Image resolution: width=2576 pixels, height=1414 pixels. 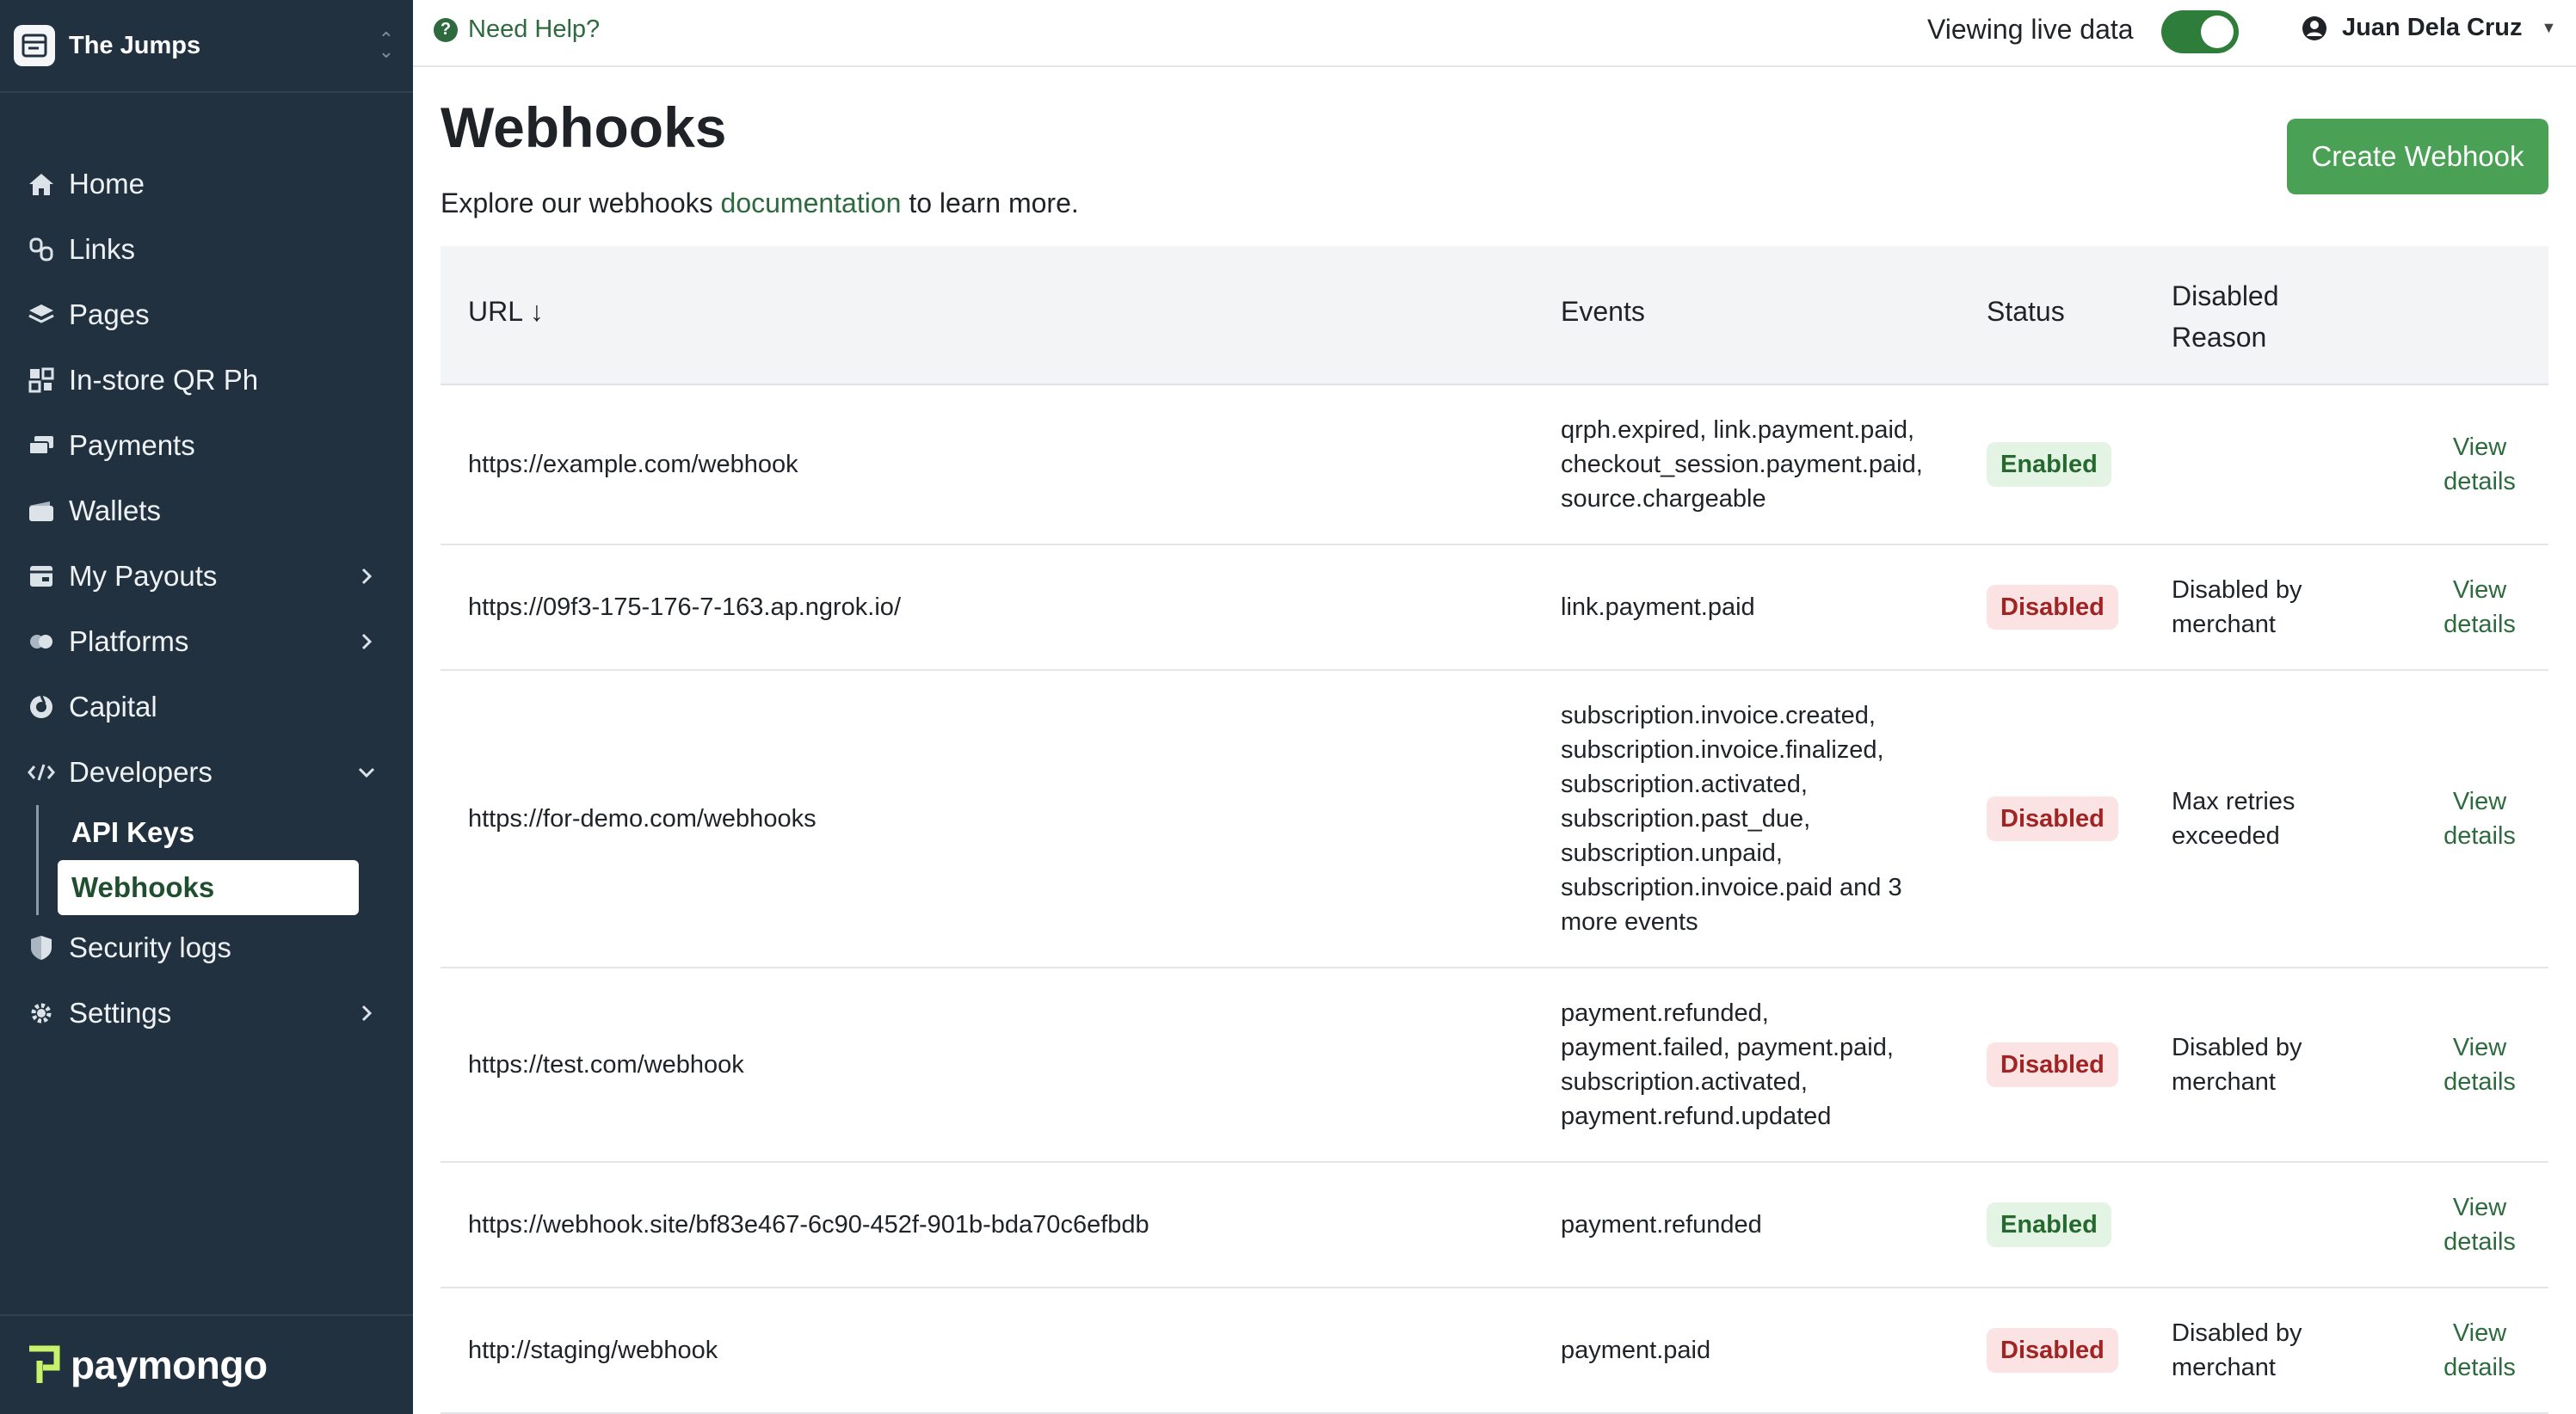 What do you see at coordinates (207, 380) in the screenshot?
I see `sidebar-item-instore-qr: In-store QR Ph` at bounding box center [207, 380].